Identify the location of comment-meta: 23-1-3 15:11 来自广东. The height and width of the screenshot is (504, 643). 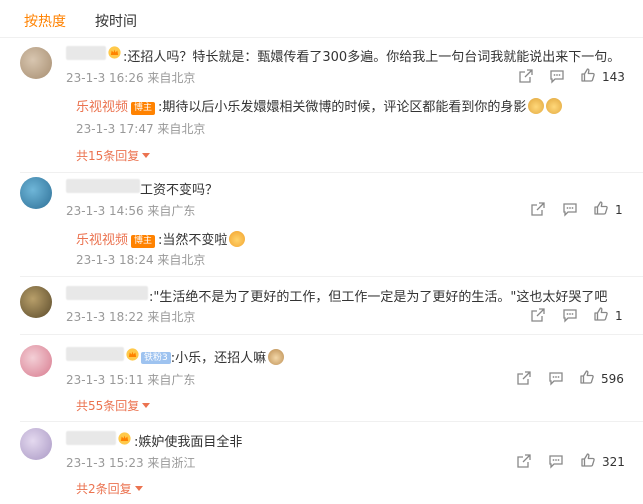
(131, 380).